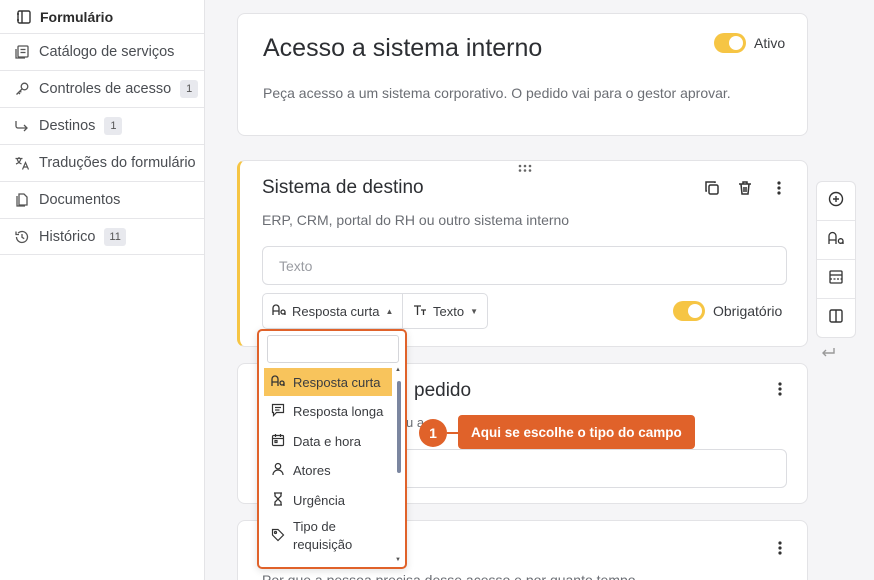 Image resolution: width=874 pixels, height=580 pixels. What do you see at coordinates (689, 311) in the screenshot?
I see `required-toggle` at bounding box center [689, 311].